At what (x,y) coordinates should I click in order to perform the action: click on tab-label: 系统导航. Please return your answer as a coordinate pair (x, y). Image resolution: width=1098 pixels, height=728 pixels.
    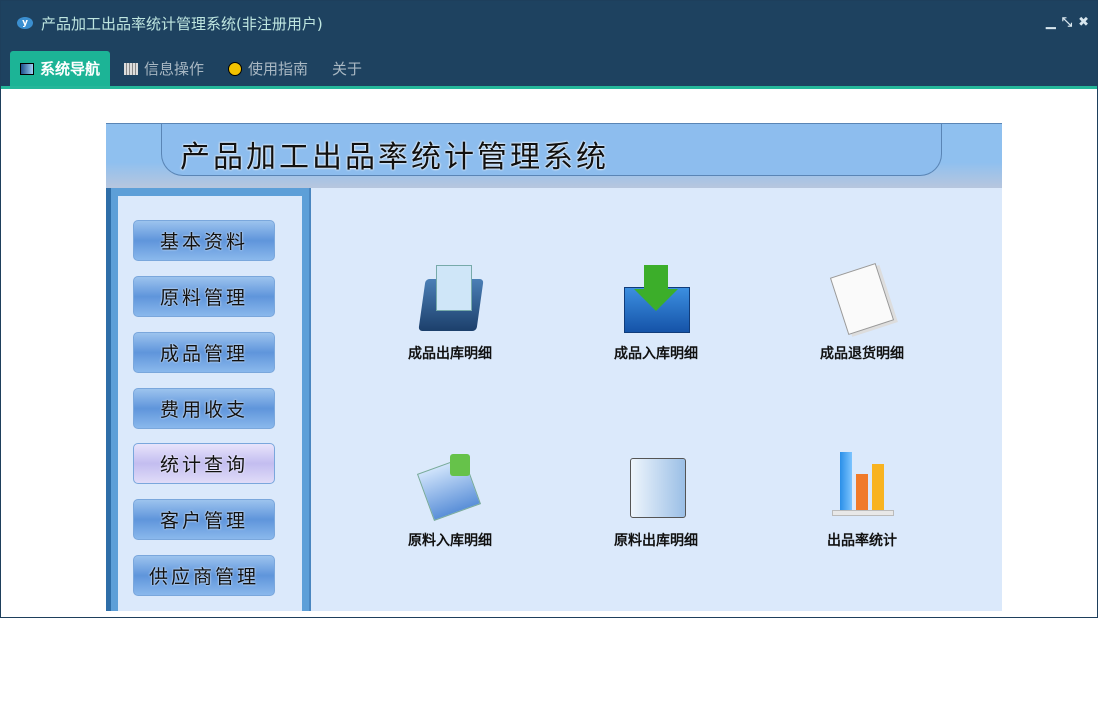
    Looking at the image, I should click on (70, 69).